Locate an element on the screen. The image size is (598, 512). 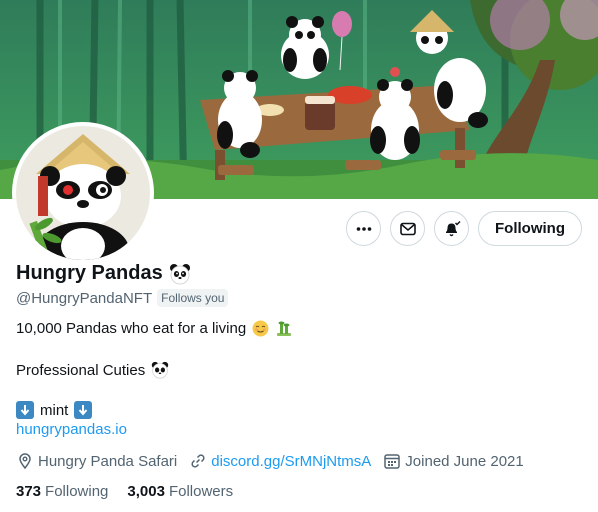
profile-avatar is located at coordinates (83, 193).